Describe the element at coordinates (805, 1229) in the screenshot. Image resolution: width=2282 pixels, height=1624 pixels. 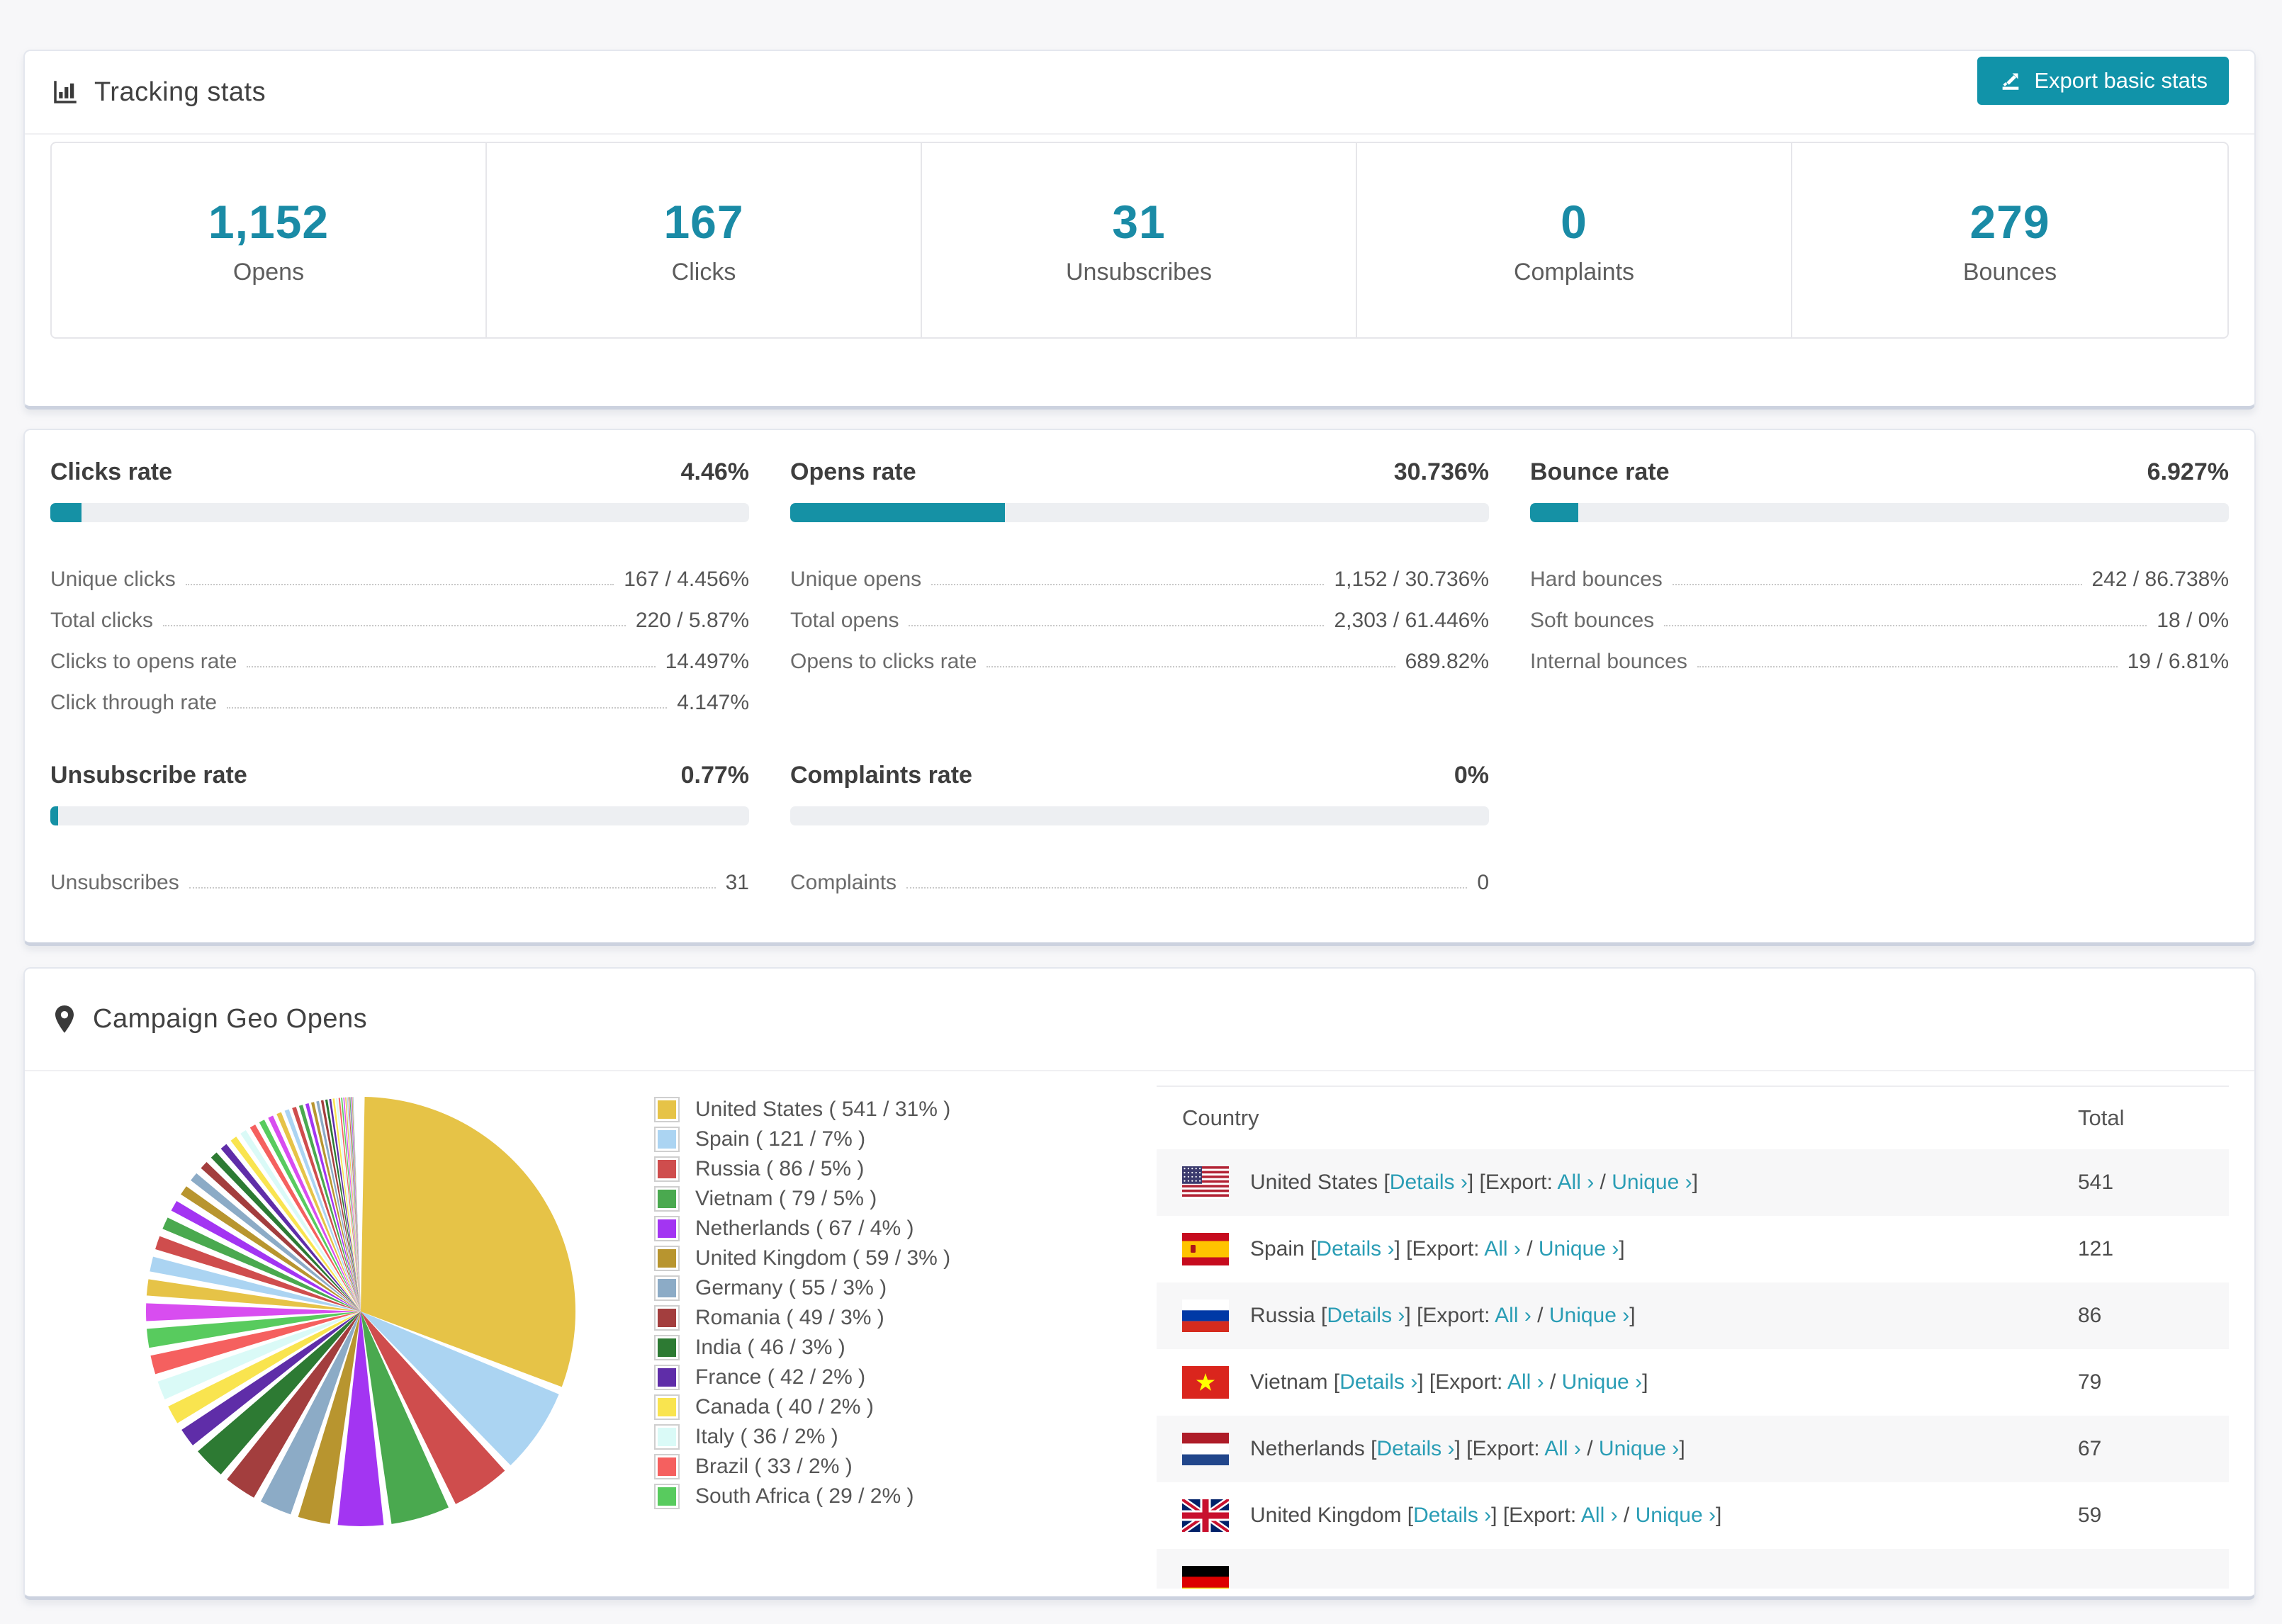
I see `legend-label: Netherlands ( 67 / 4% )` at that location.